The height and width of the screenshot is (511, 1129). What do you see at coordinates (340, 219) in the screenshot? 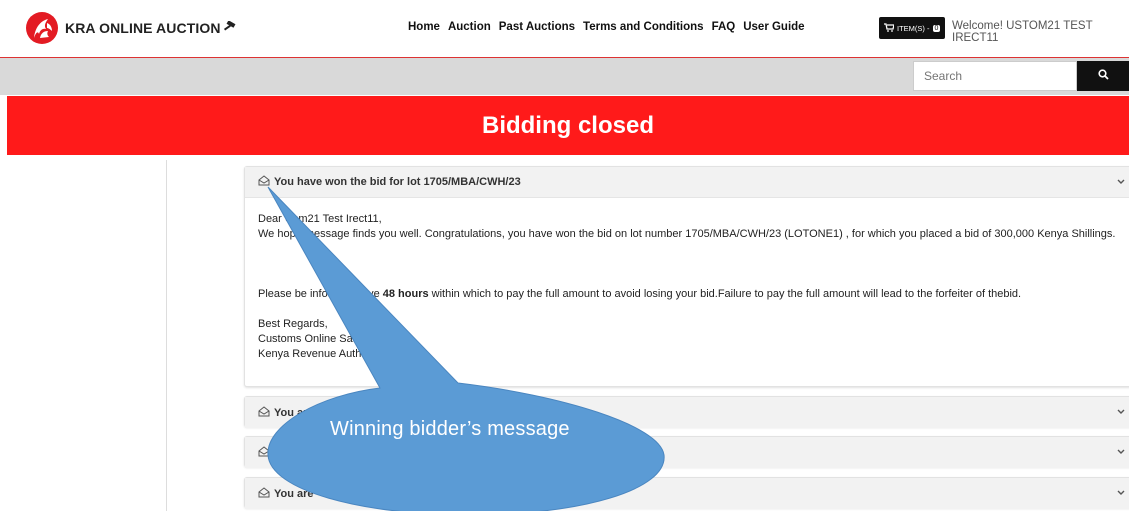
I see `greeting-rest: m21 Test Irect11,` at bounding box center [340, 219].